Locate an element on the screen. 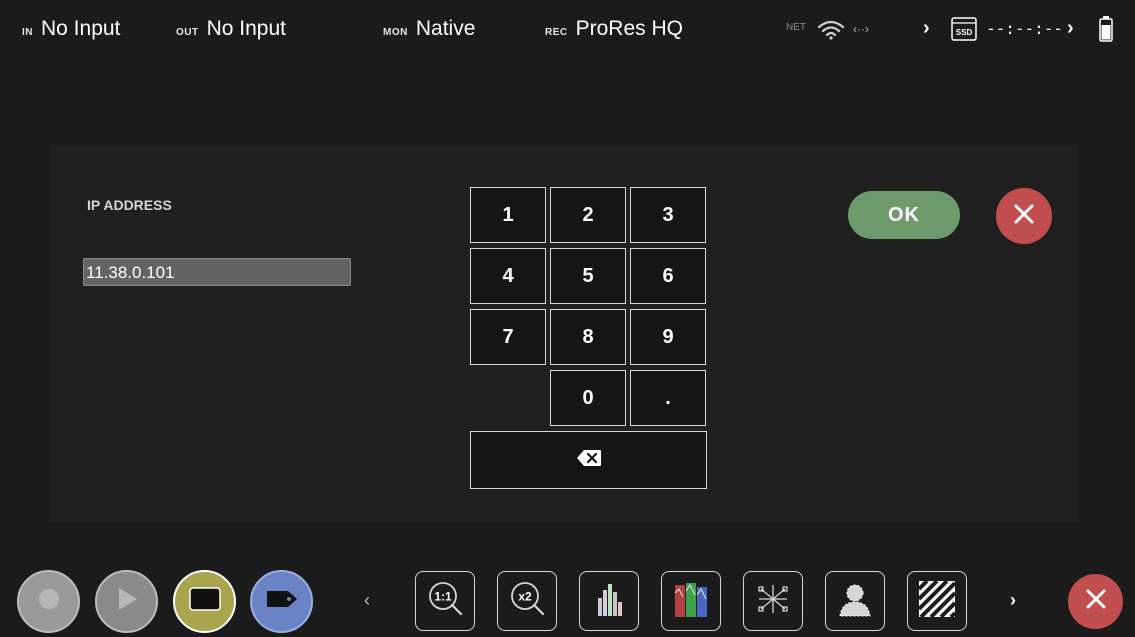 Image resolution: width=1135 pixels, height=637 pixels. zoom-1to1-button: 1:1 is located at coordinates (445, 601).